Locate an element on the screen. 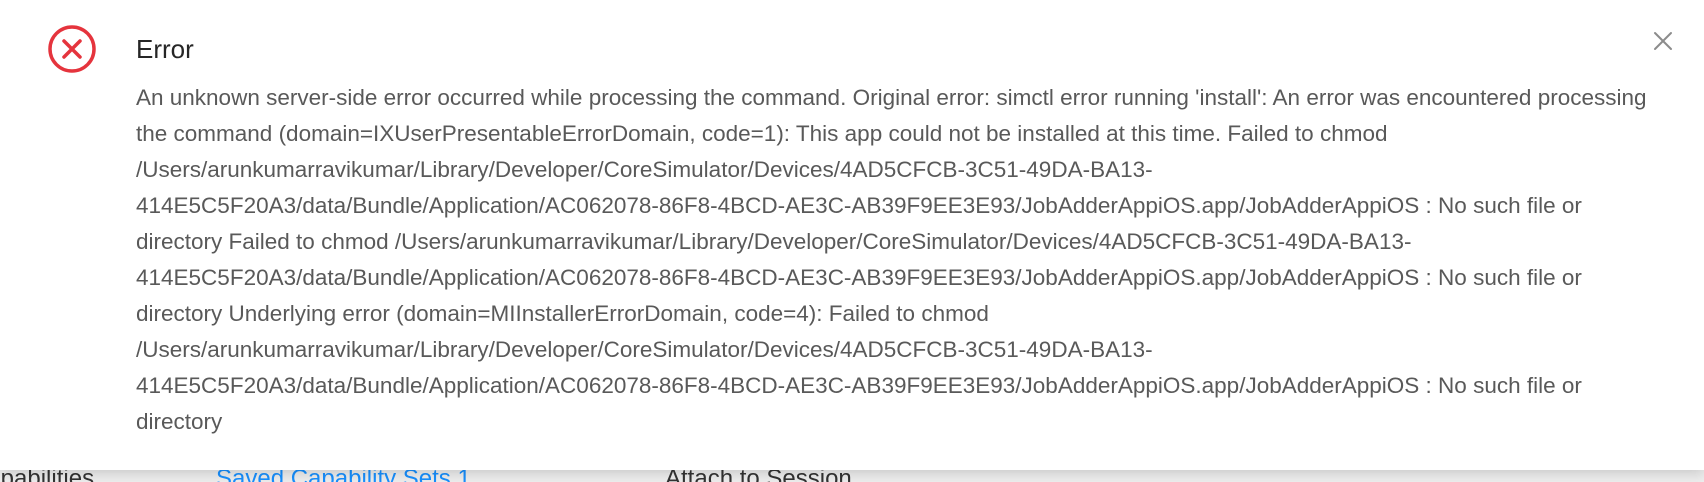  close-icon is located at coordinates (1663, 41).